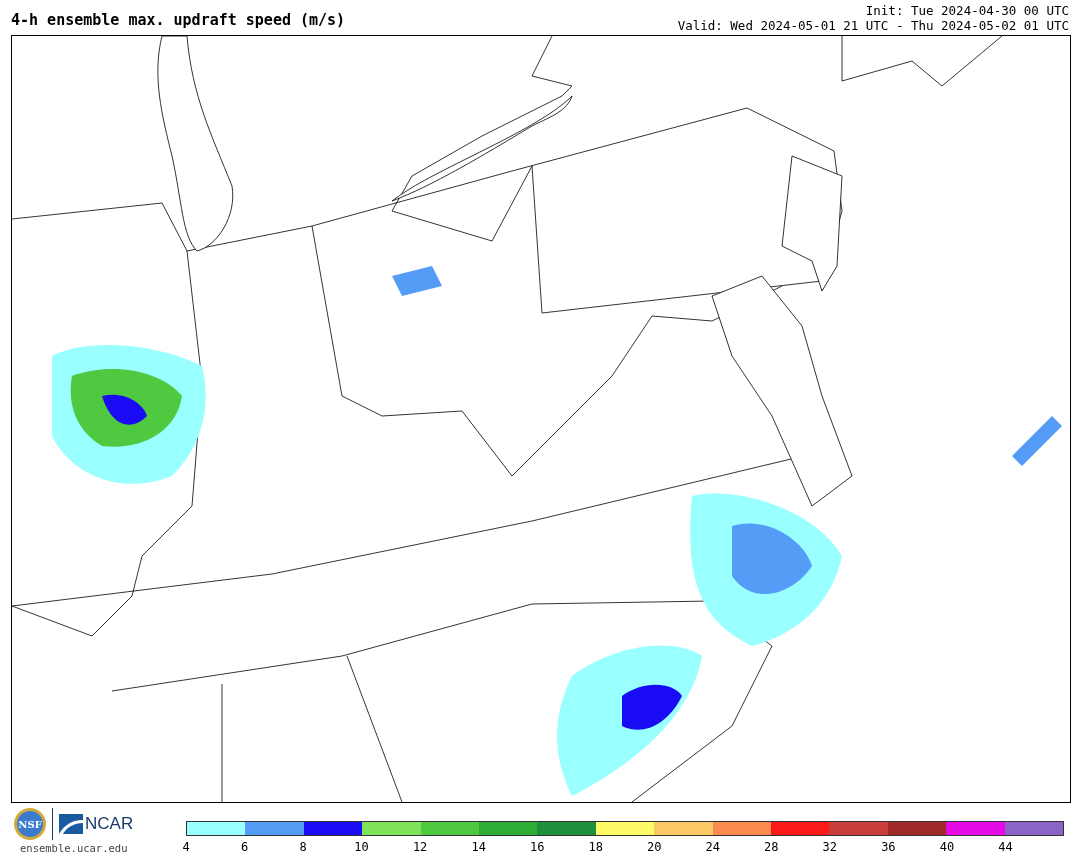 The image size is (1080, 865). I want to click on init-time: Init: Tue 2024-04-30 00 UTC, so click(966, 10).